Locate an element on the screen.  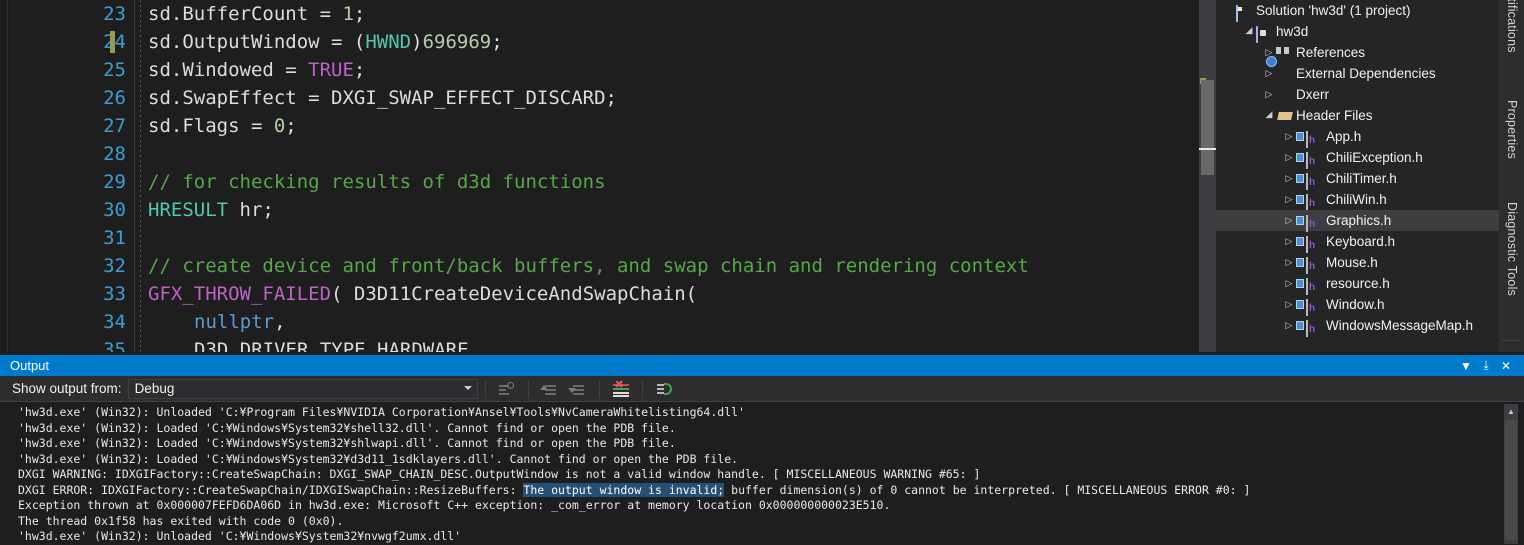
right-tool-window-tab-strip: Notifications Properties Diagnostic Tools is located at coordinates (1511, 176).